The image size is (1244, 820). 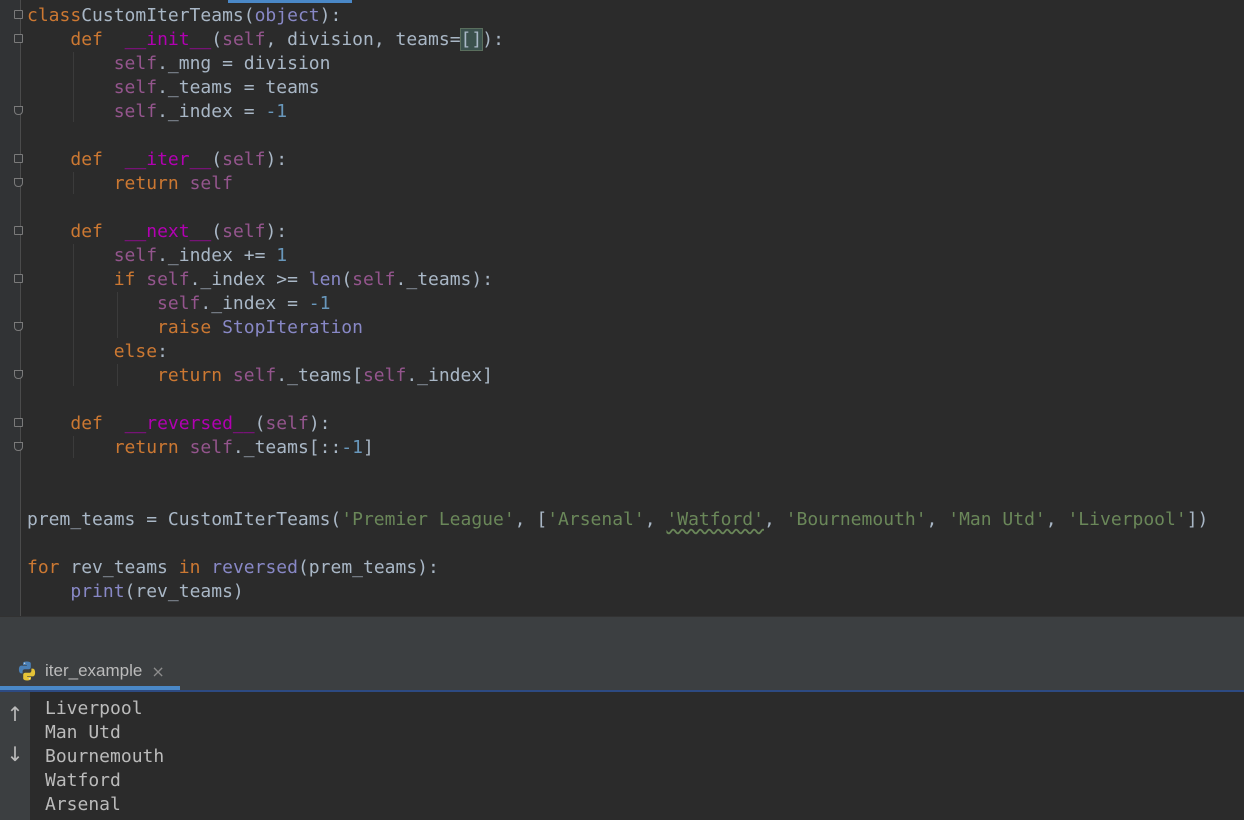 I want to click on run-tab-iter-example: iter_example ×, so click(x=90, y=671).